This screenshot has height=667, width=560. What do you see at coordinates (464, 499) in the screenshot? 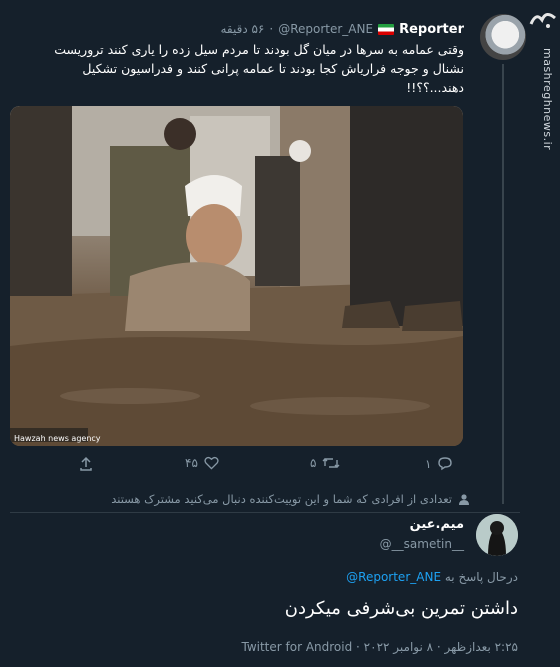
I see `person-icon` at bounding box center [464, 499].